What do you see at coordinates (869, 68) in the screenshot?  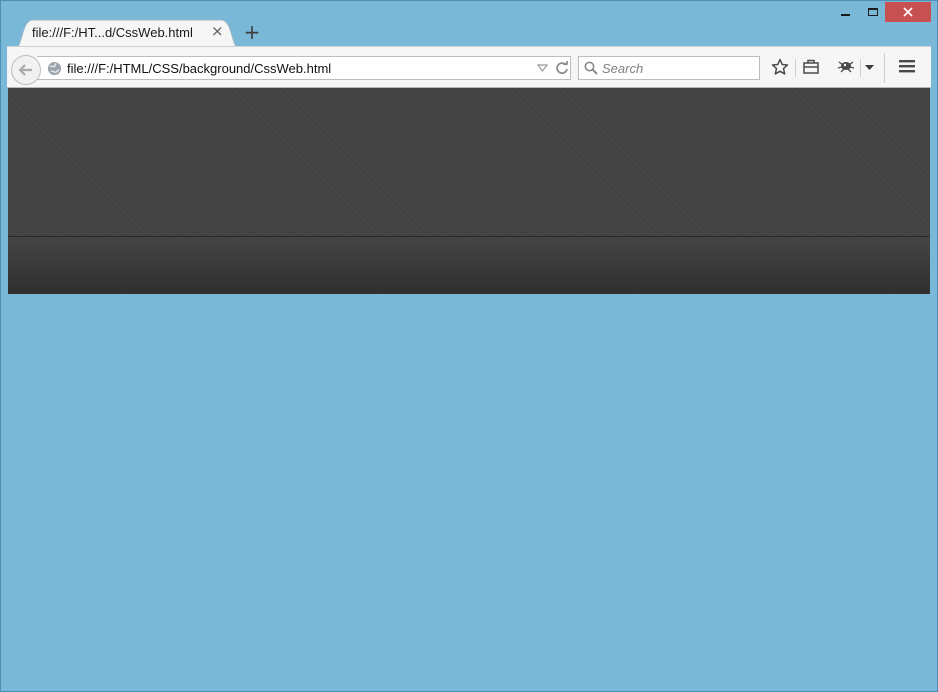 I see `chevron-down-icon` at bounding box center [869, 68].